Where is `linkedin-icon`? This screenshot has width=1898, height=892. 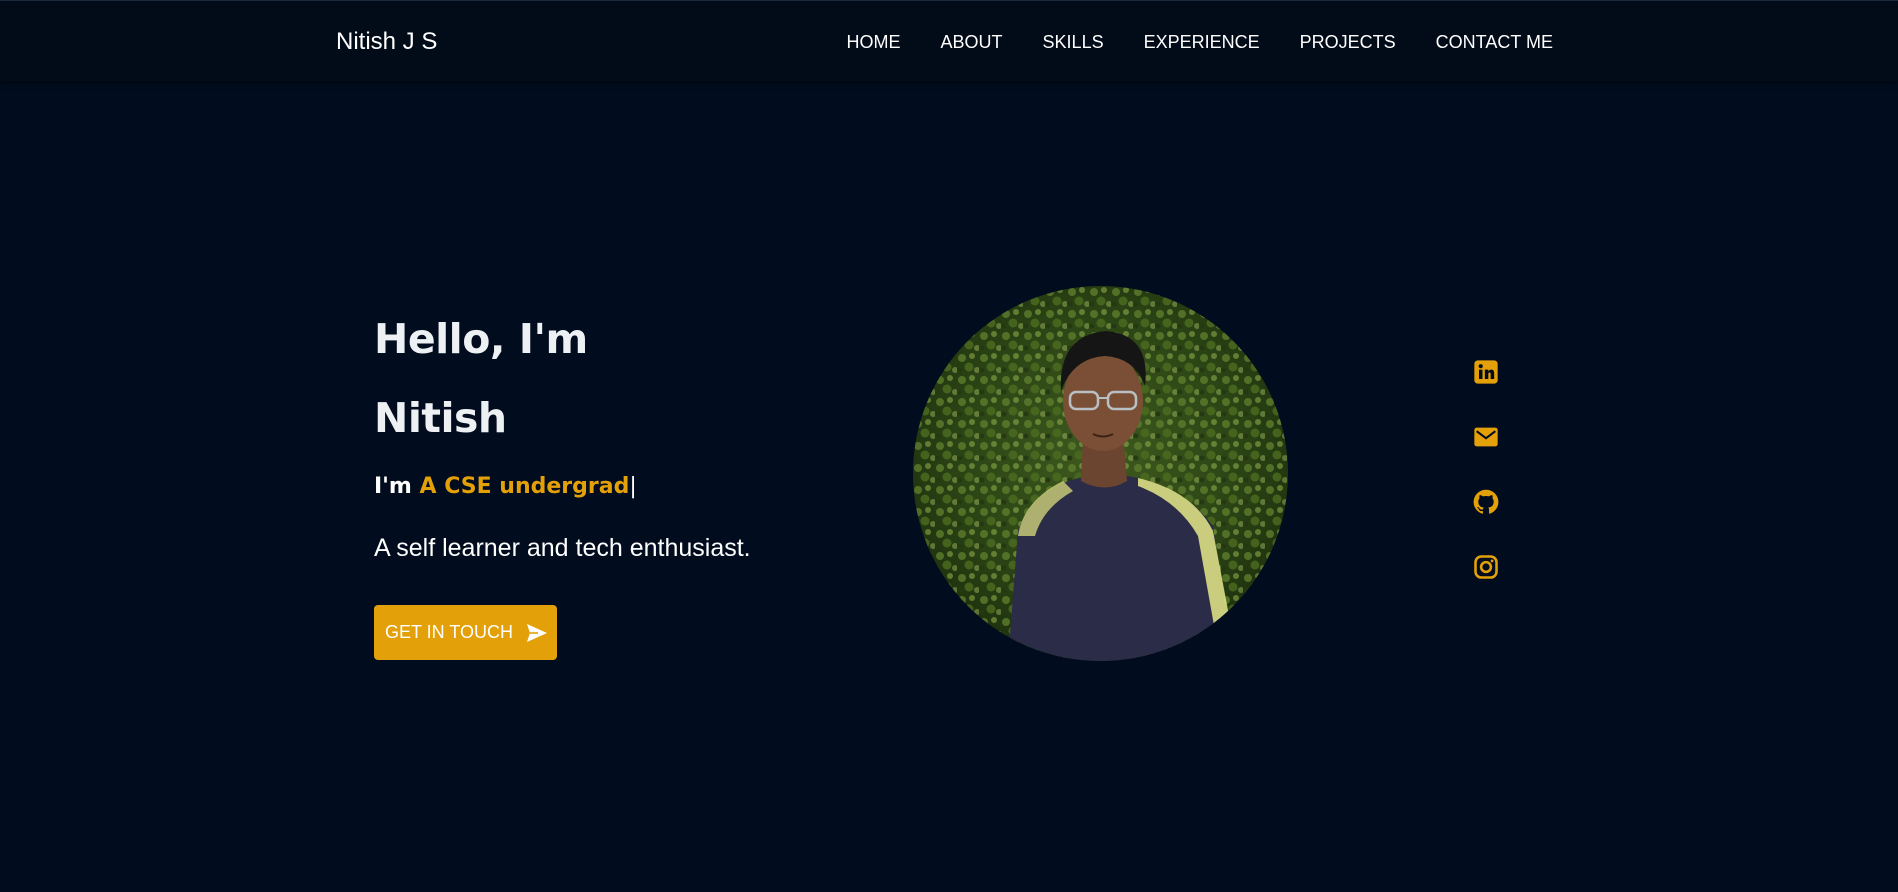
linkedin-icon is located at coordinates (1486, 372).